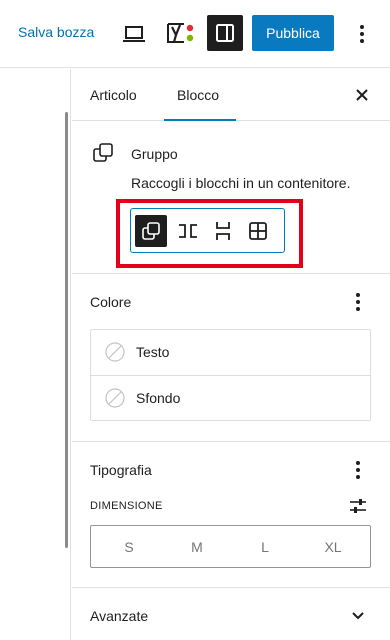  What do you see at coordinates (333, 547) in the screenshot?
I see `font-size-option-xl: XL` at bounding box center [333, 547].